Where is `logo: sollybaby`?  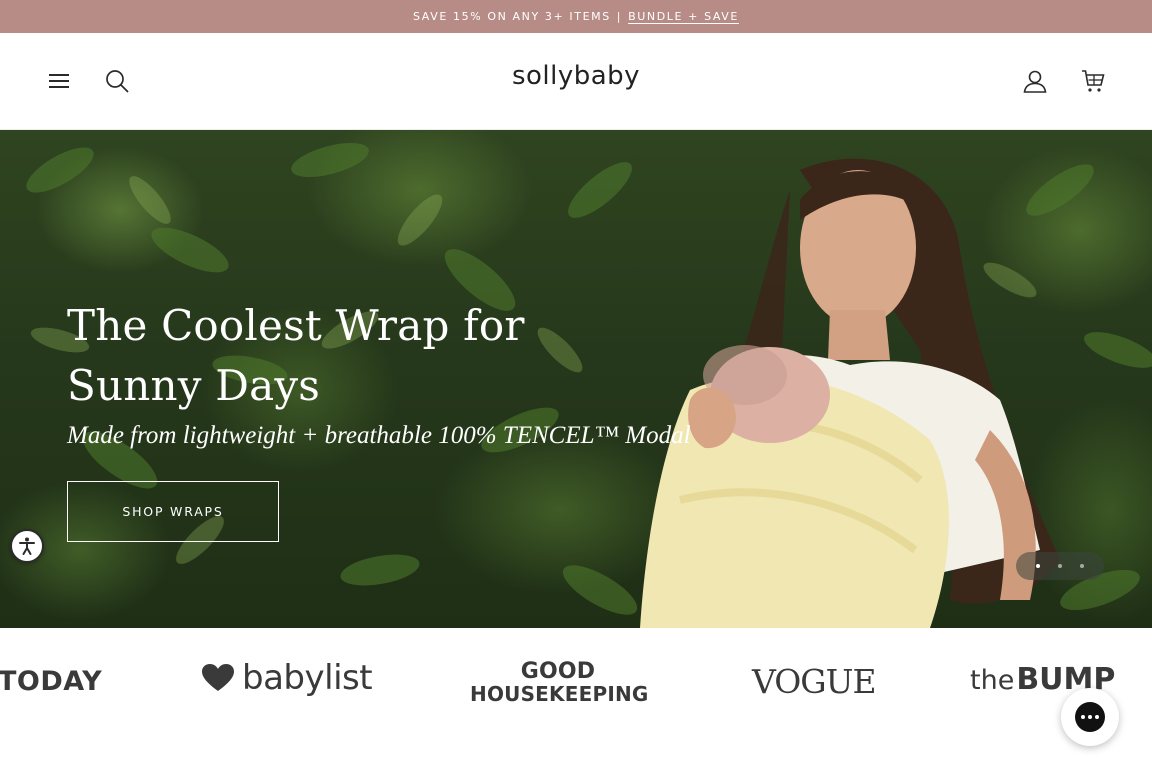 logo: sollybaby is located at coordinates (576, 76).